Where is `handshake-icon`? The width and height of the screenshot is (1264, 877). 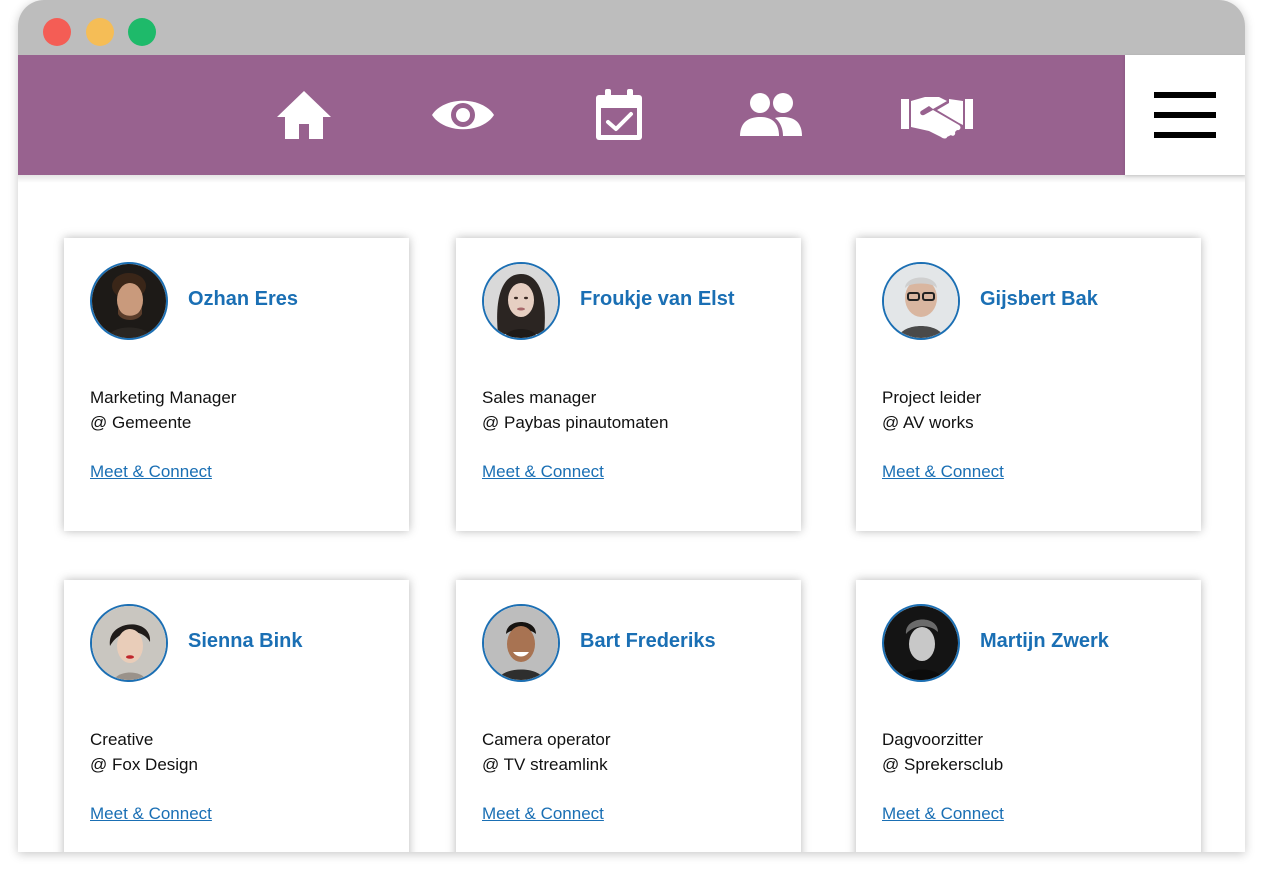 handshake-icon is located at coordinates (937, 118).